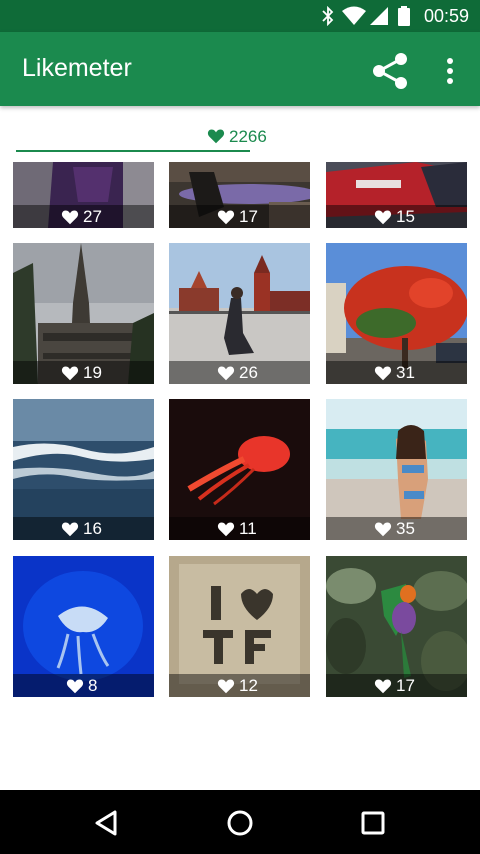 The image size is (480, 854). I want to click on photo-likes-count: 27, so click(92, 216).